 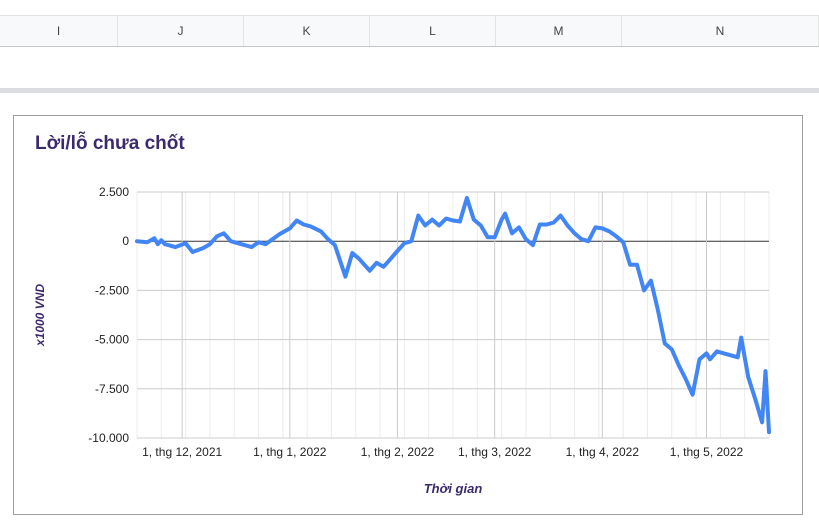 What do you see at coordinates (409, 90) in the screenshot?
I see `frozen-divider` at bounding box center [409, 90].